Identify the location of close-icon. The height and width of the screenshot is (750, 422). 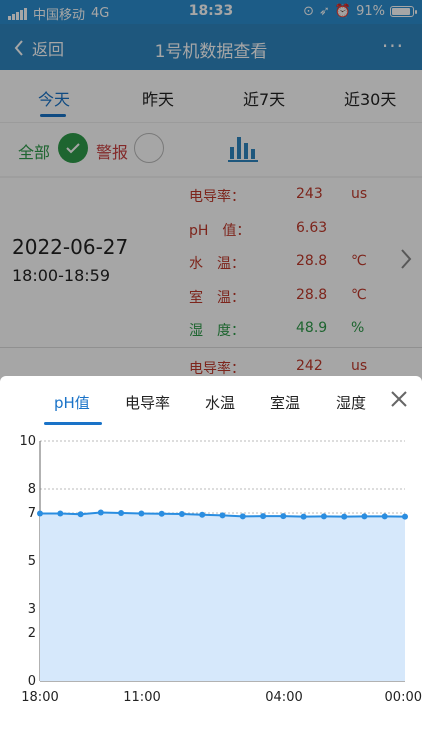
(399, 399).